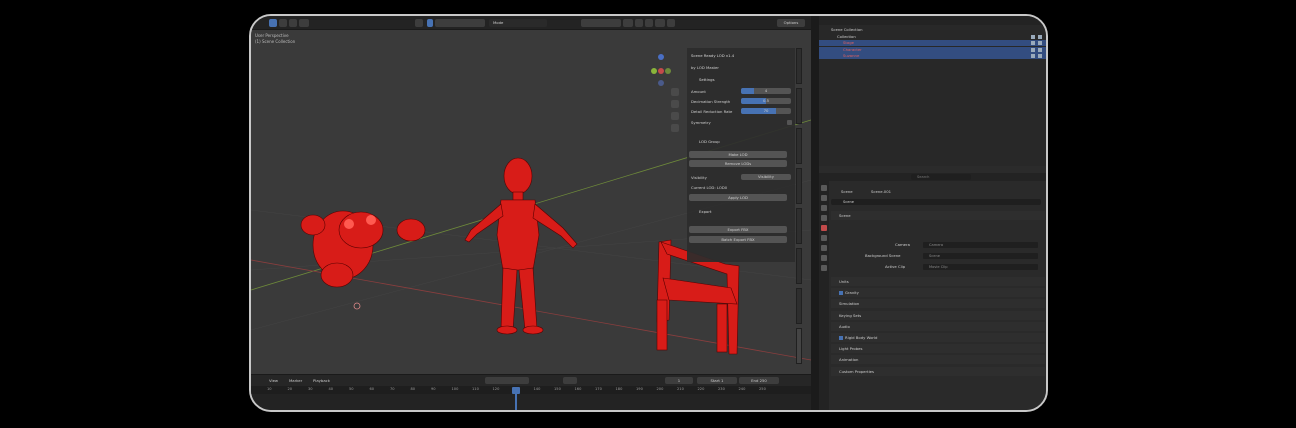  What do you see at coordinates (766, 111) in the screenshot?
I see `detail-slider: 70` at bounding box center [766, 111].